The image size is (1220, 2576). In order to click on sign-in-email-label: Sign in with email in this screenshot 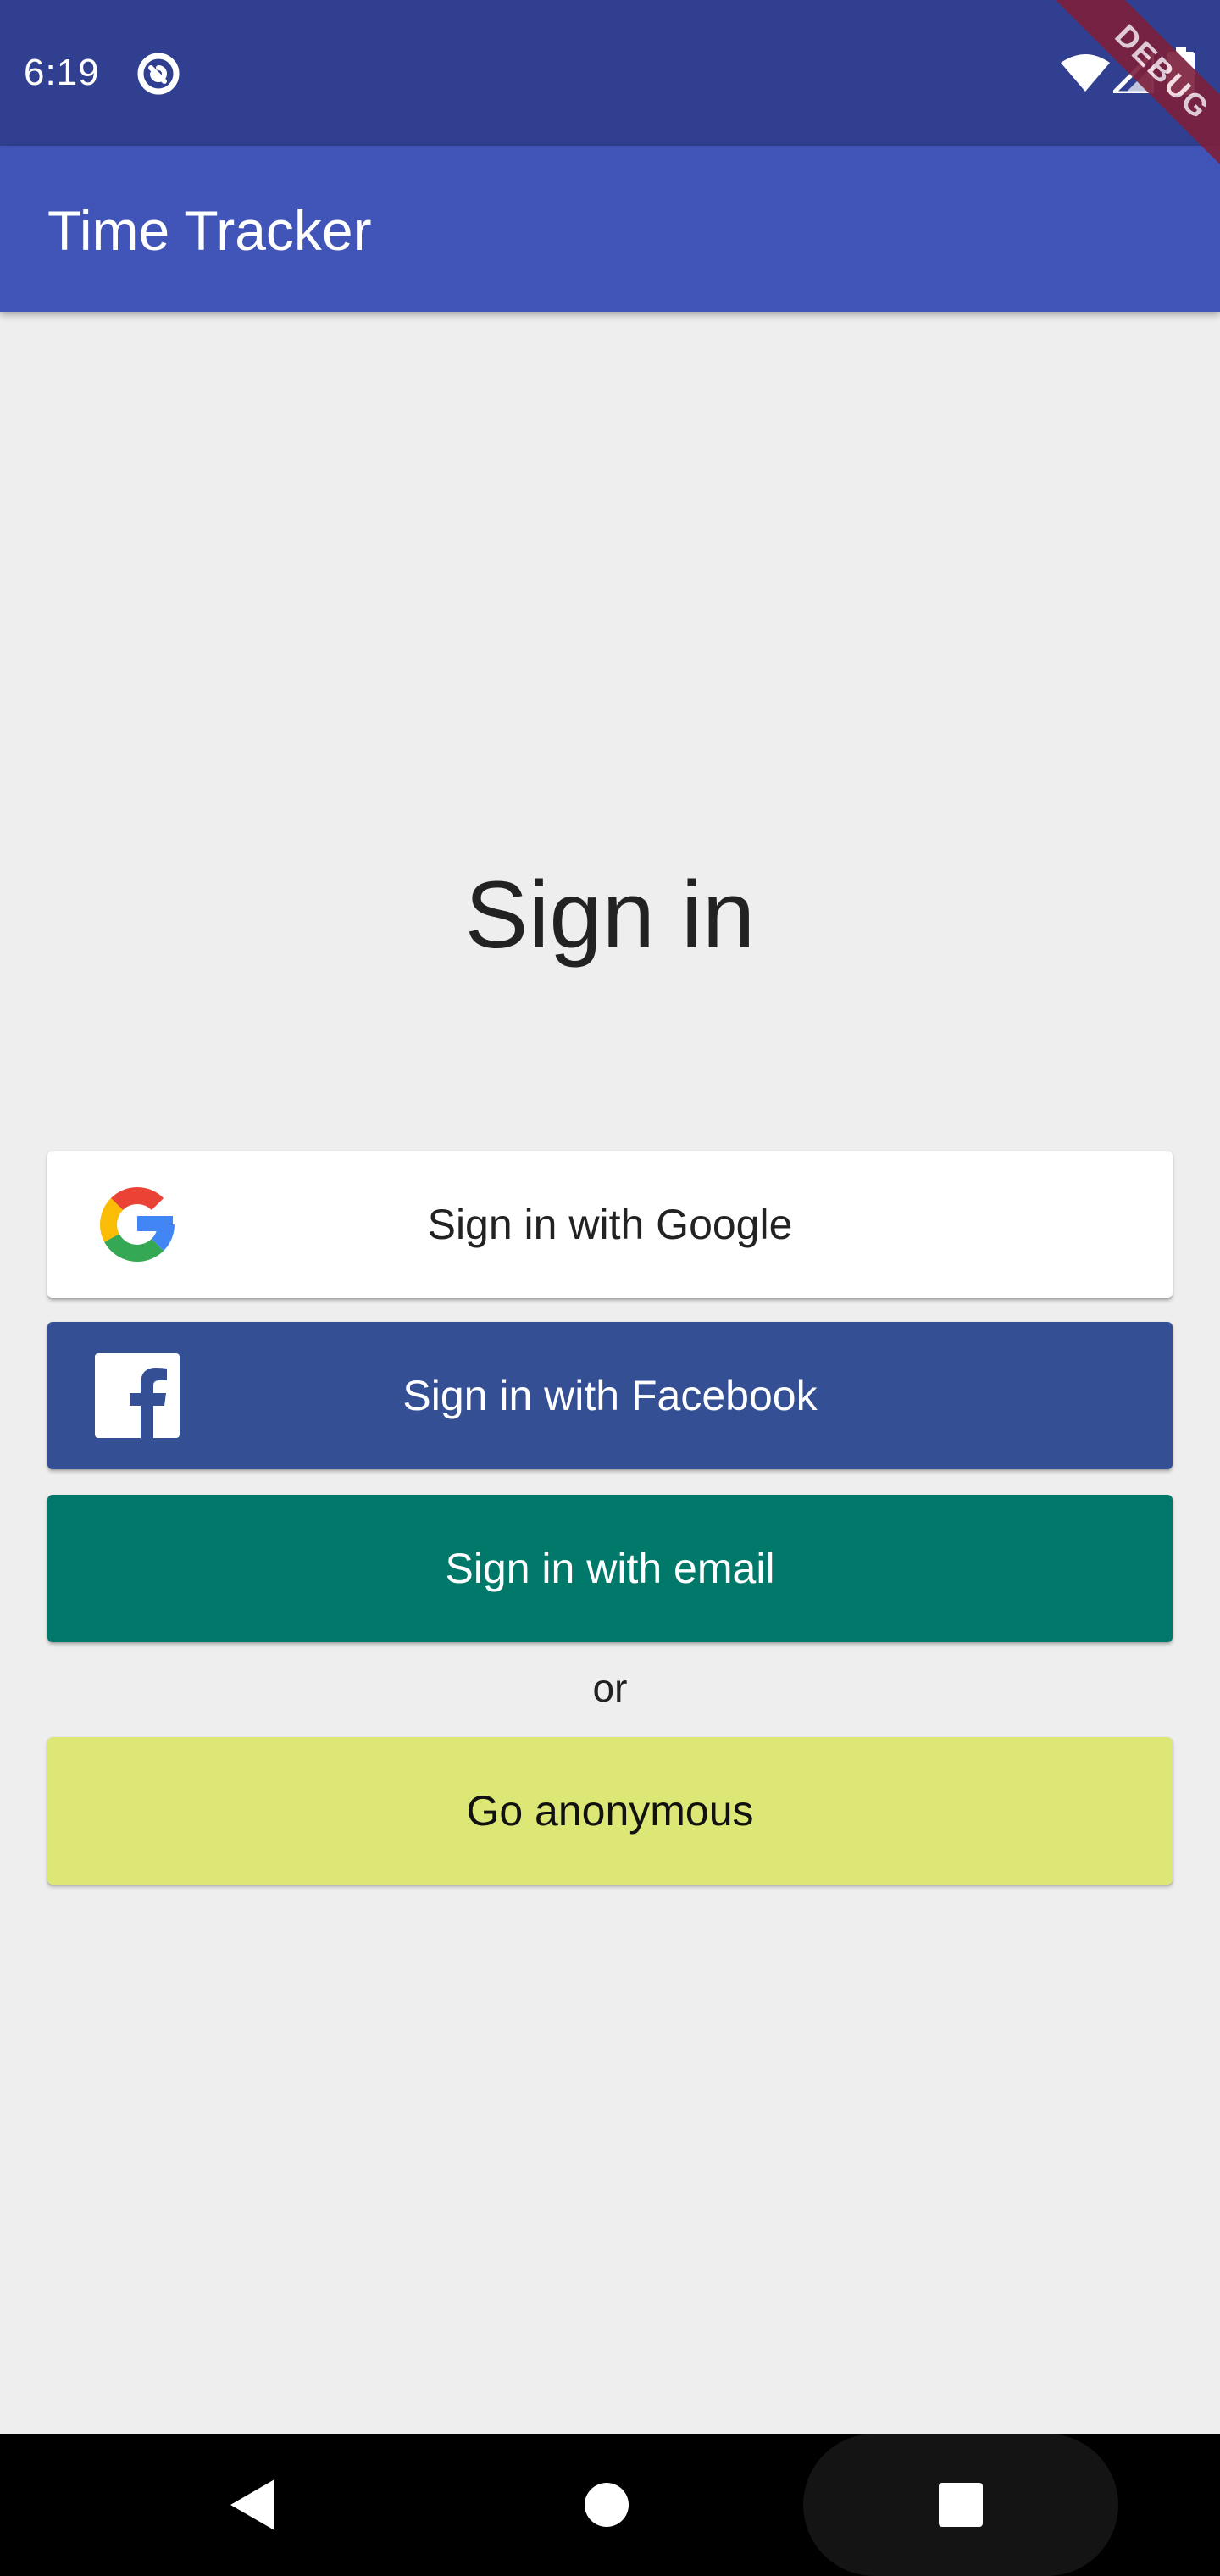, I will do `click(610, 1568)`.